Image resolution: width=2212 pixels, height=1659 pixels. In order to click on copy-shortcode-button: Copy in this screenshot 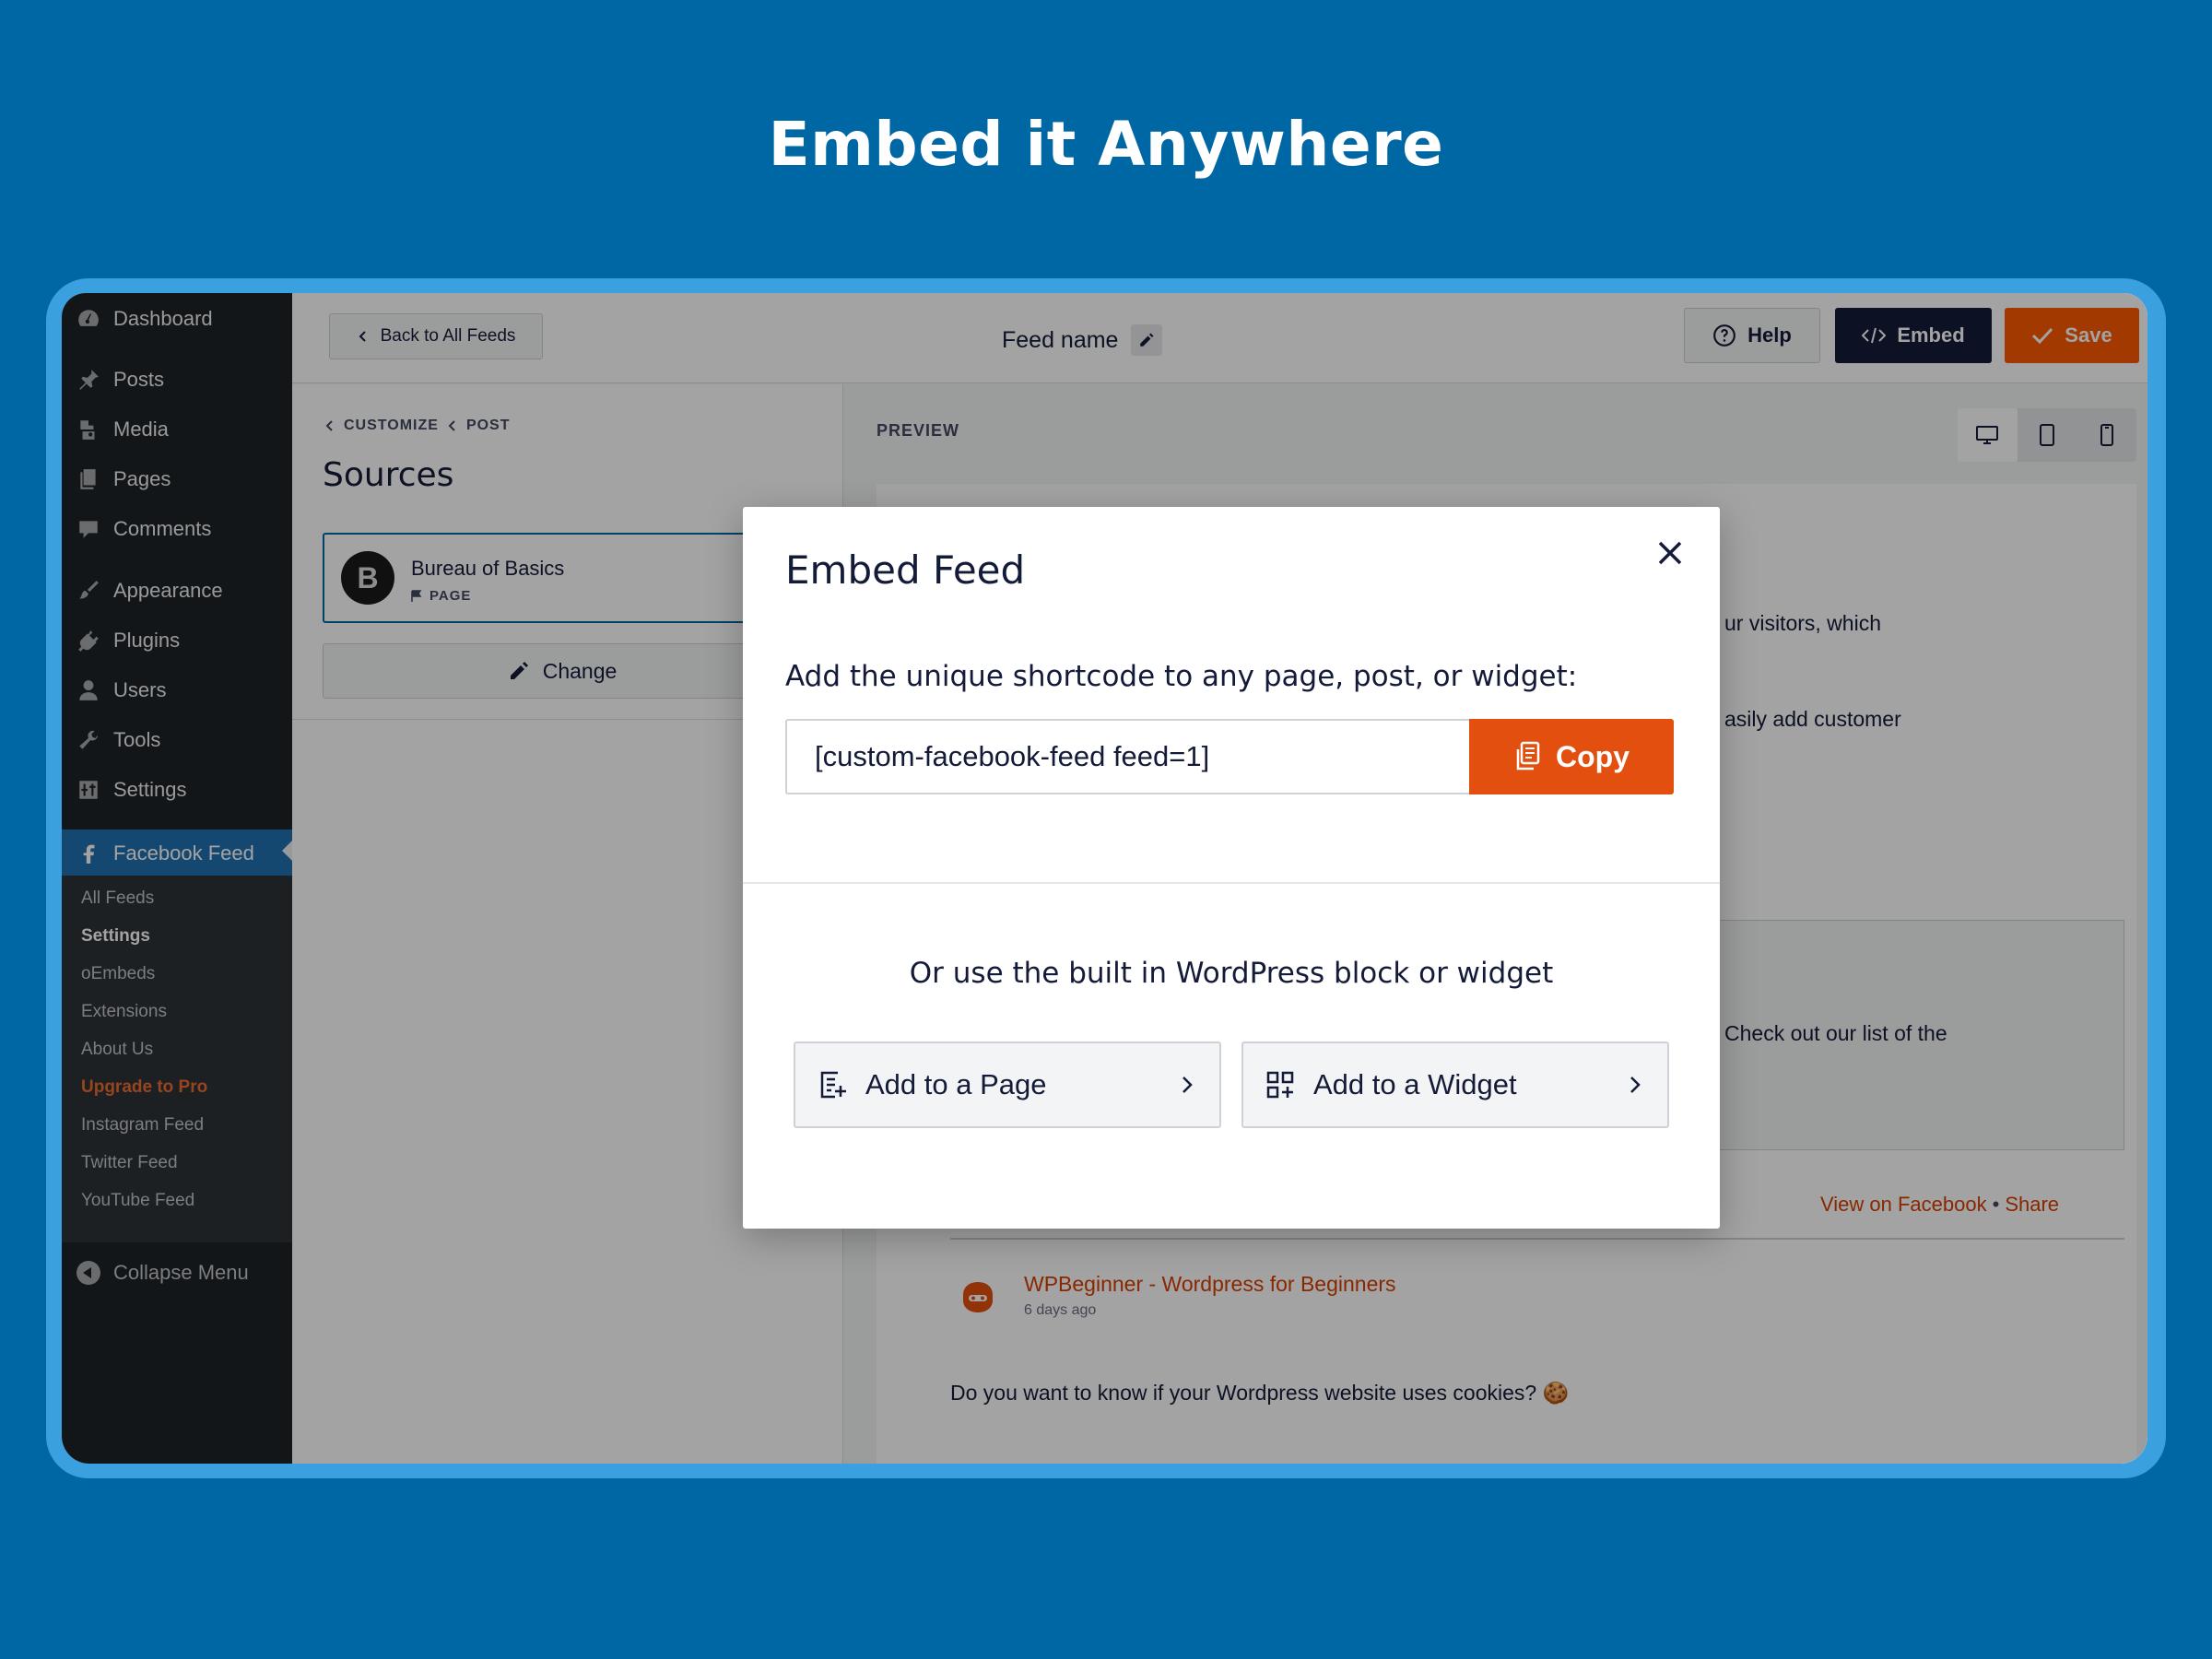, I will do `click(1571, 756)`.